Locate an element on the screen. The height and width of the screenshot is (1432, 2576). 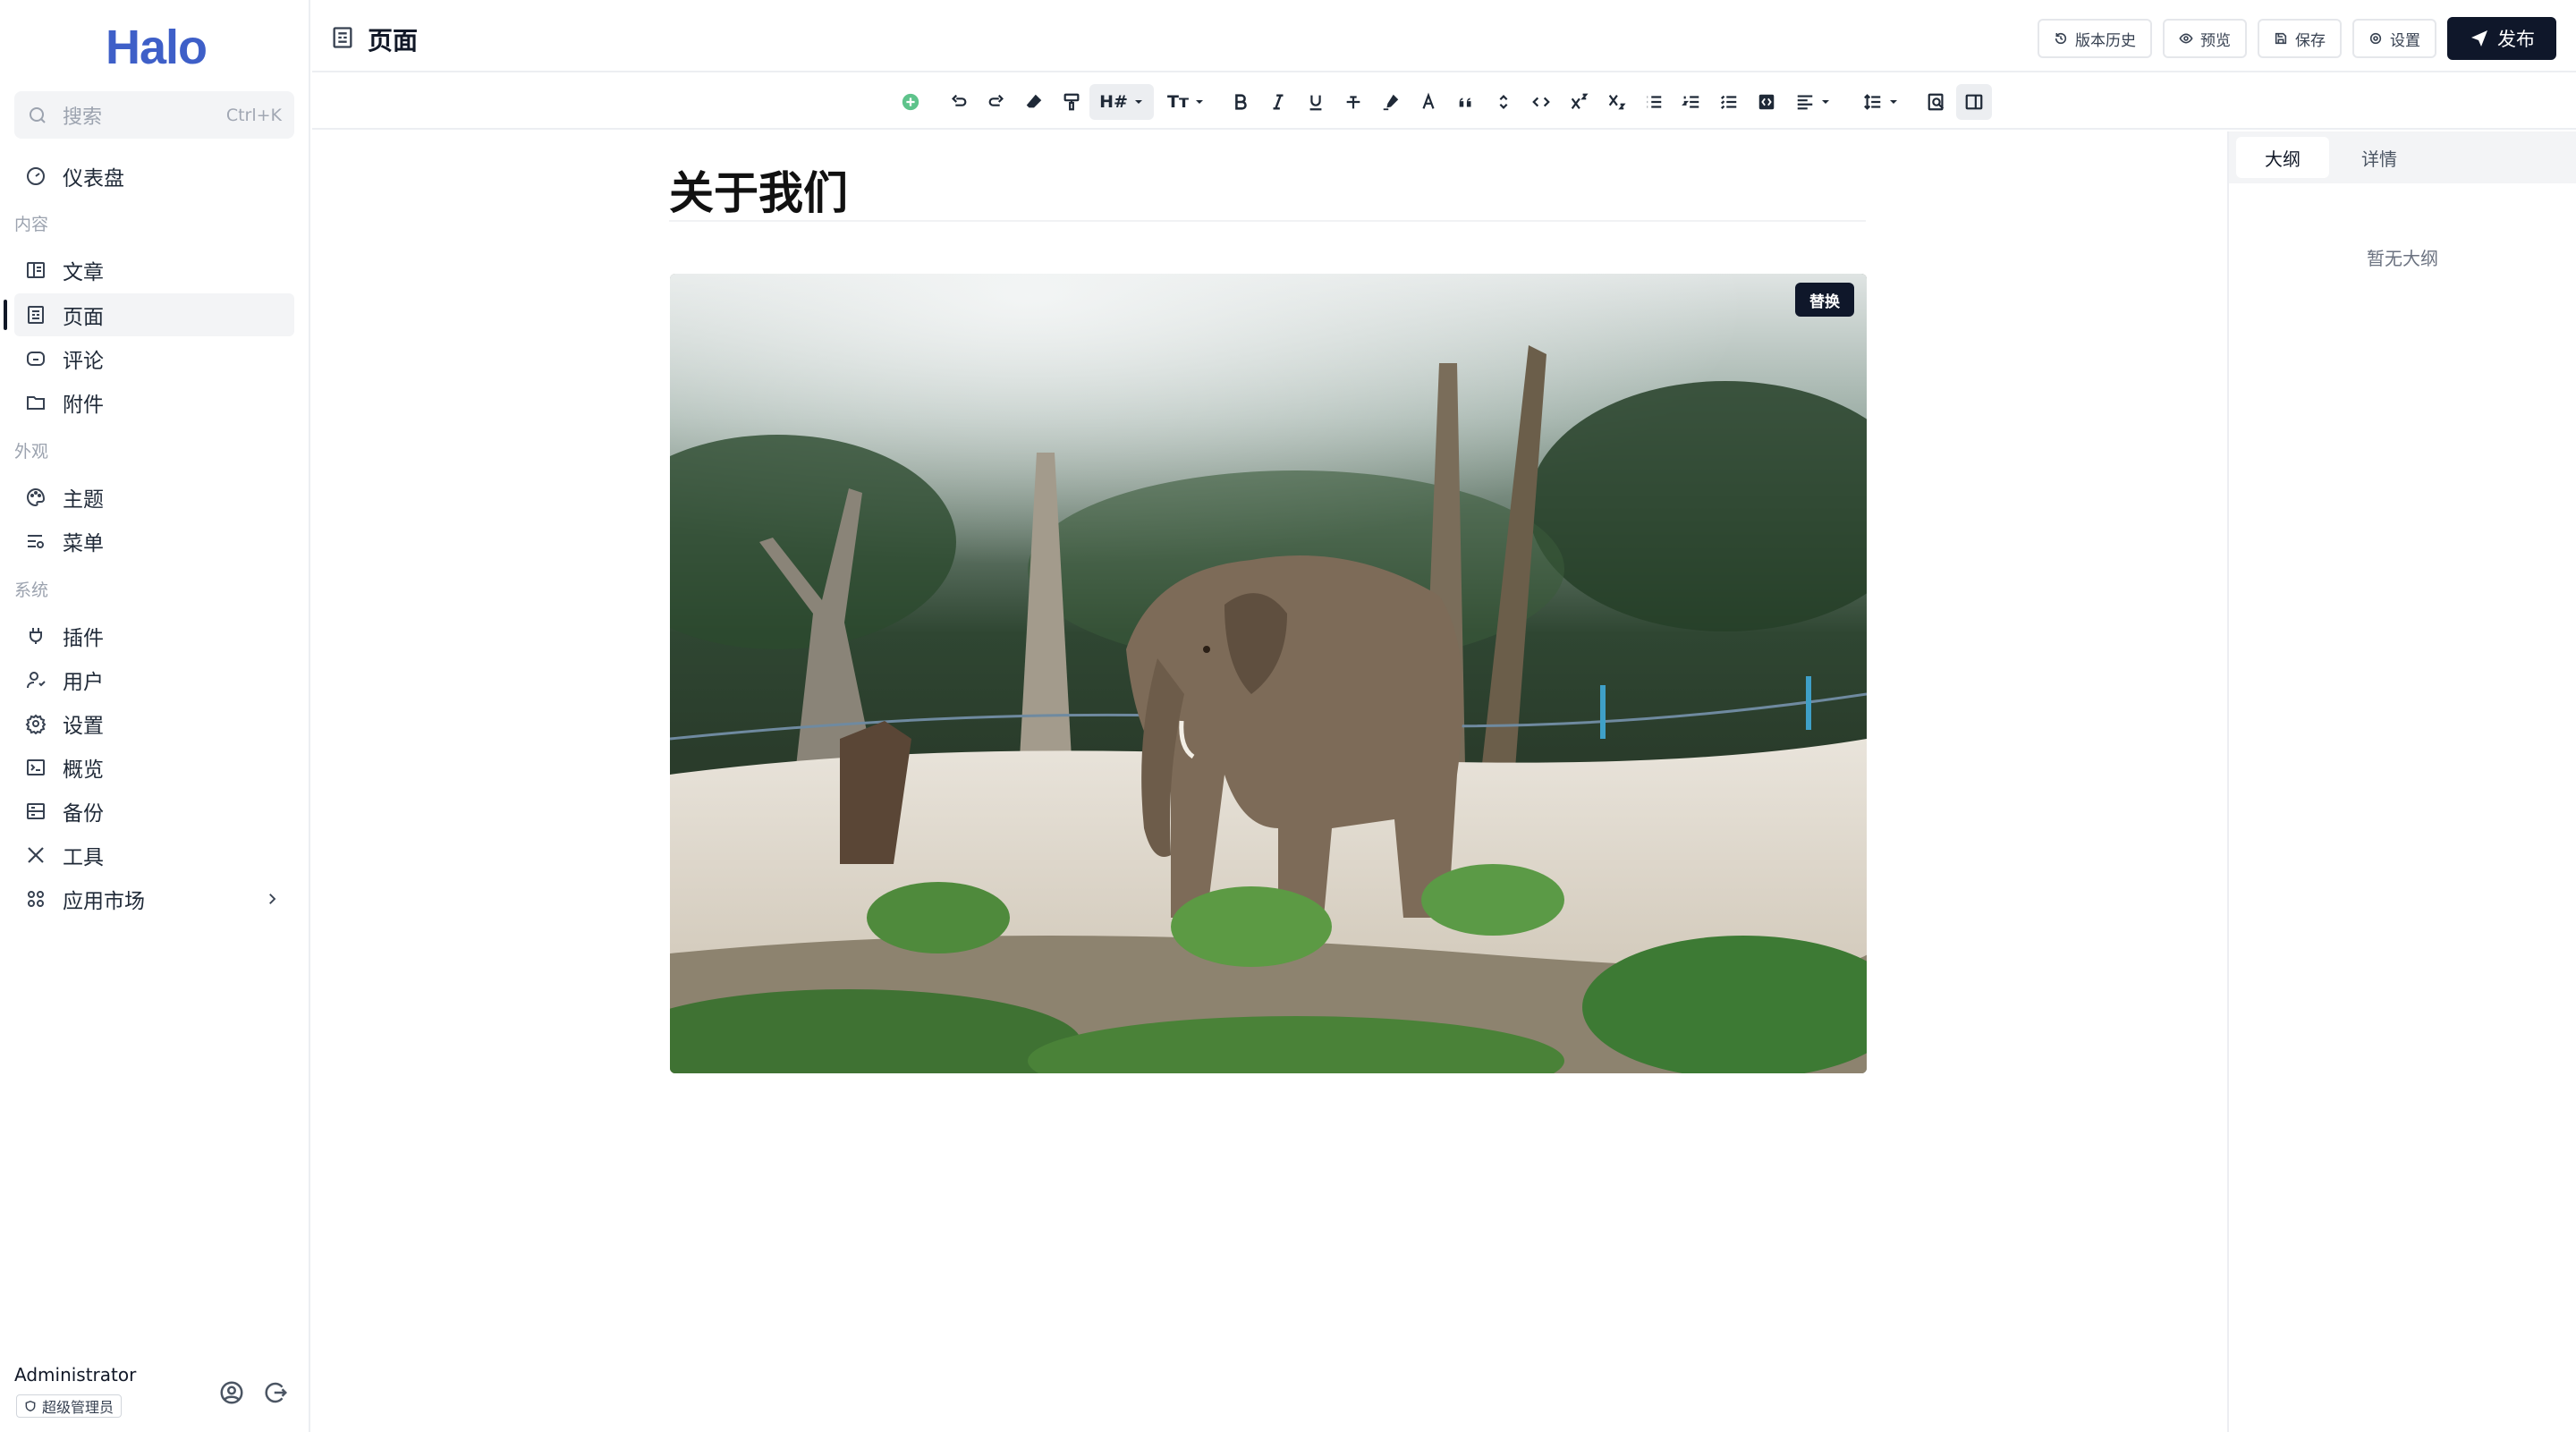
clear-format-button is located at coordinates (1034, 102).